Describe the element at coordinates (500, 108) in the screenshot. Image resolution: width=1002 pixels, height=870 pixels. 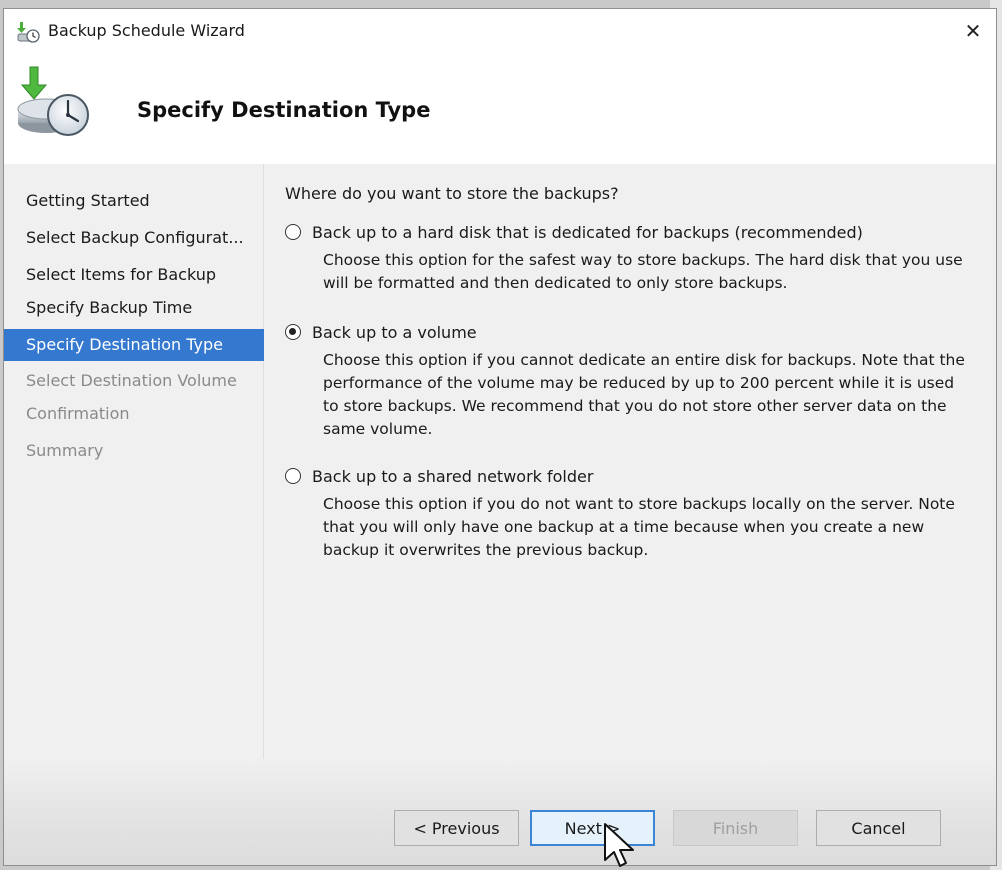
I see `wizard-header: Specify Destination Type` at that location.